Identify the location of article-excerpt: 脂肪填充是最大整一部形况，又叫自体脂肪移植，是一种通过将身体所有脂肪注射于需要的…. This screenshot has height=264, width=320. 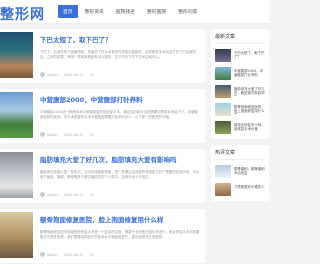
(120, 174).